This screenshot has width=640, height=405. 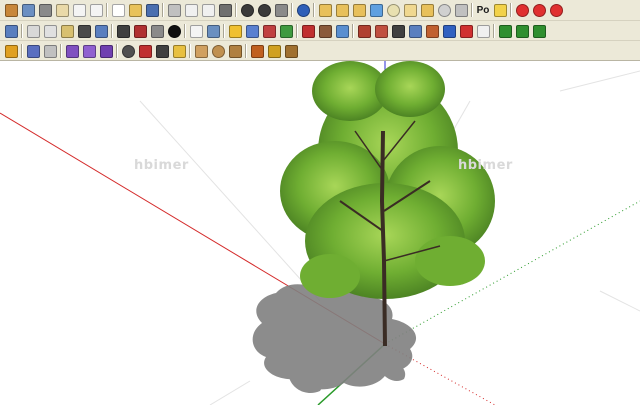 What do you see at coordinates (247, 10) in the screenshot?
I see `undo-button` at bounding box center [247, 10].